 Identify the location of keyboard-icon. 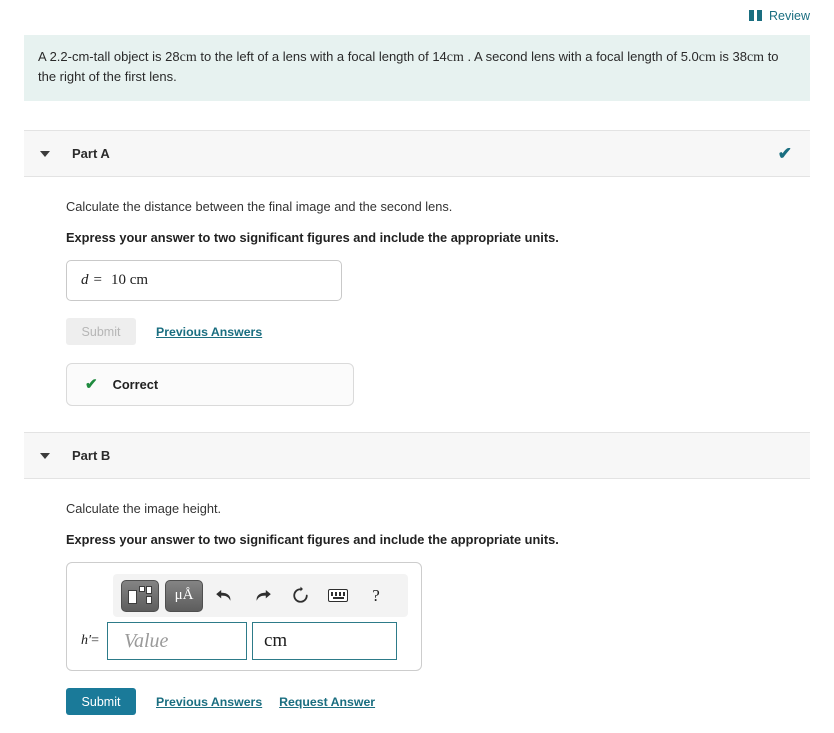
(338, 596).